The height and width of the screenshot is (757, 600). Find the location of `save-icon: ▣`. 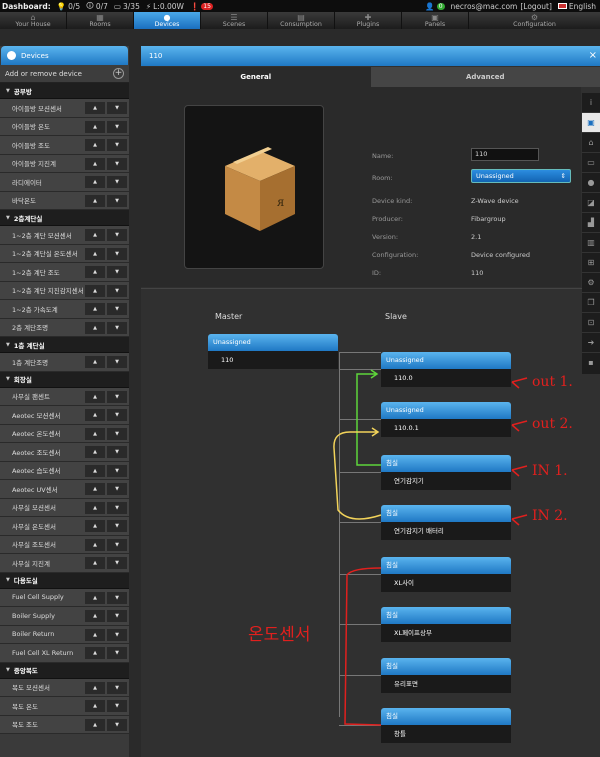

save-icon: ▣ is located at coordinates (591, 123).